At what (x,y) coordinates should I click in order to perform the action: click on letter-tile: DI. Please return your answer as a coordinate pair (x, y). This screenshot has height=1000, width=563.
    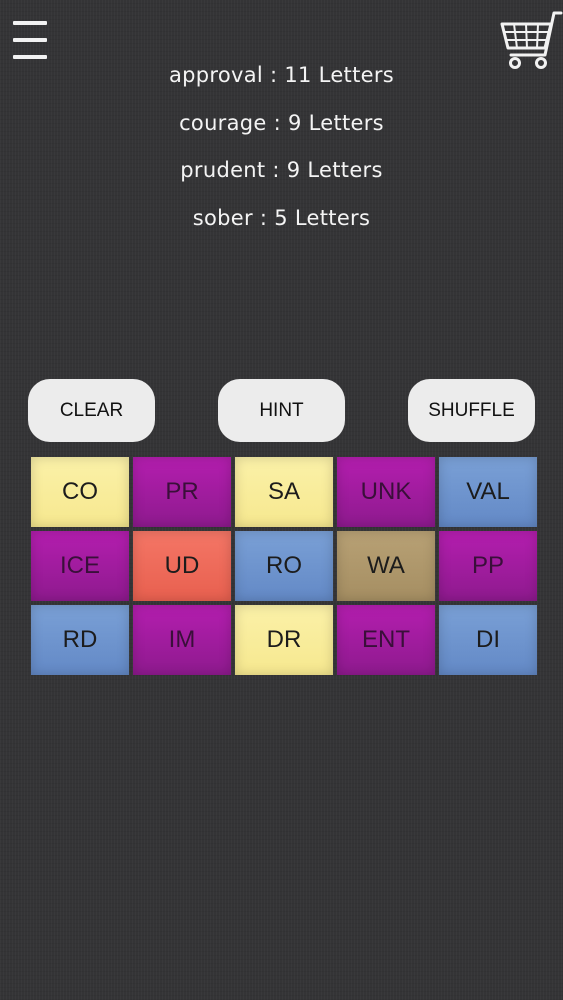
    Looking at the image, I should click on (488, 640).